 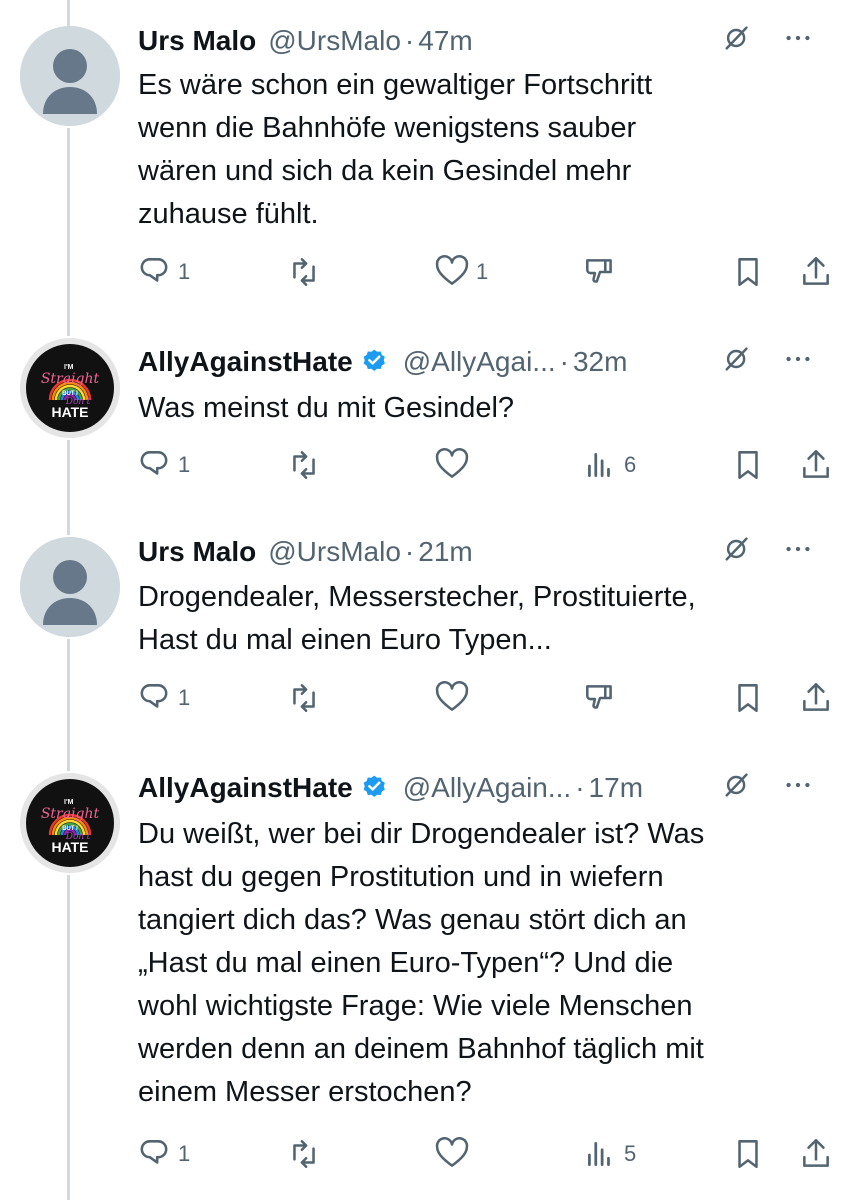 I want to click on action-bar: 1, so click(x=483, y=698).